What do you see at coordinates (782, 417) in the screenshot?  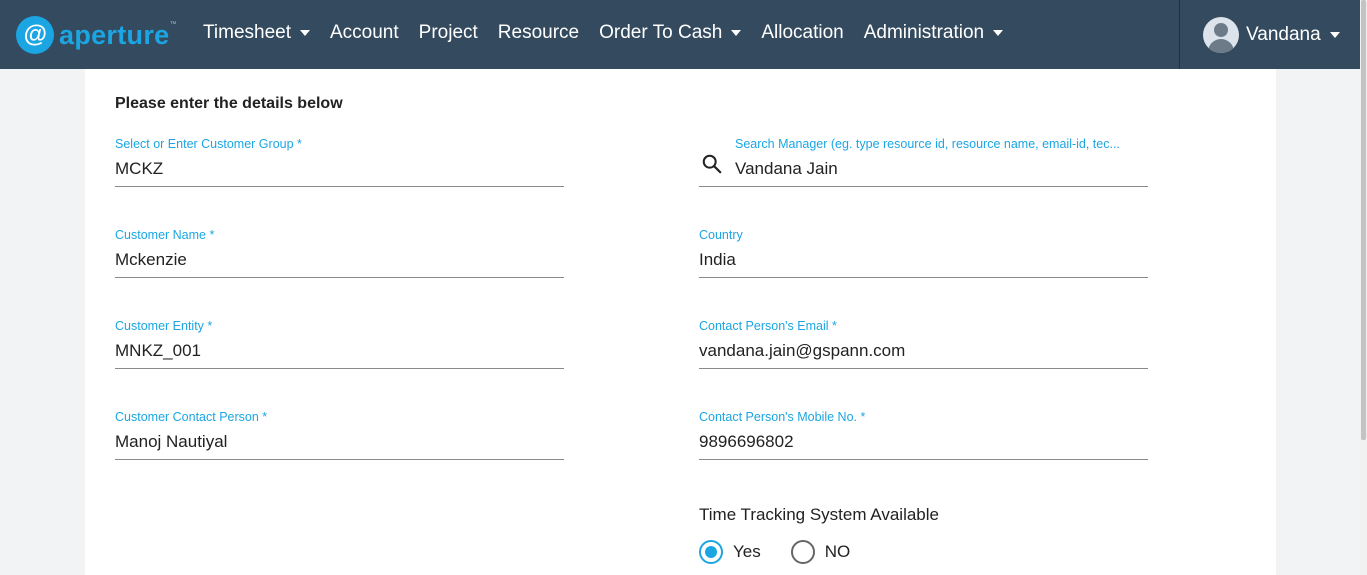 I see `contact-mobile-label: Contact Person's Mobile No. *` at bounding box center [782, 417].